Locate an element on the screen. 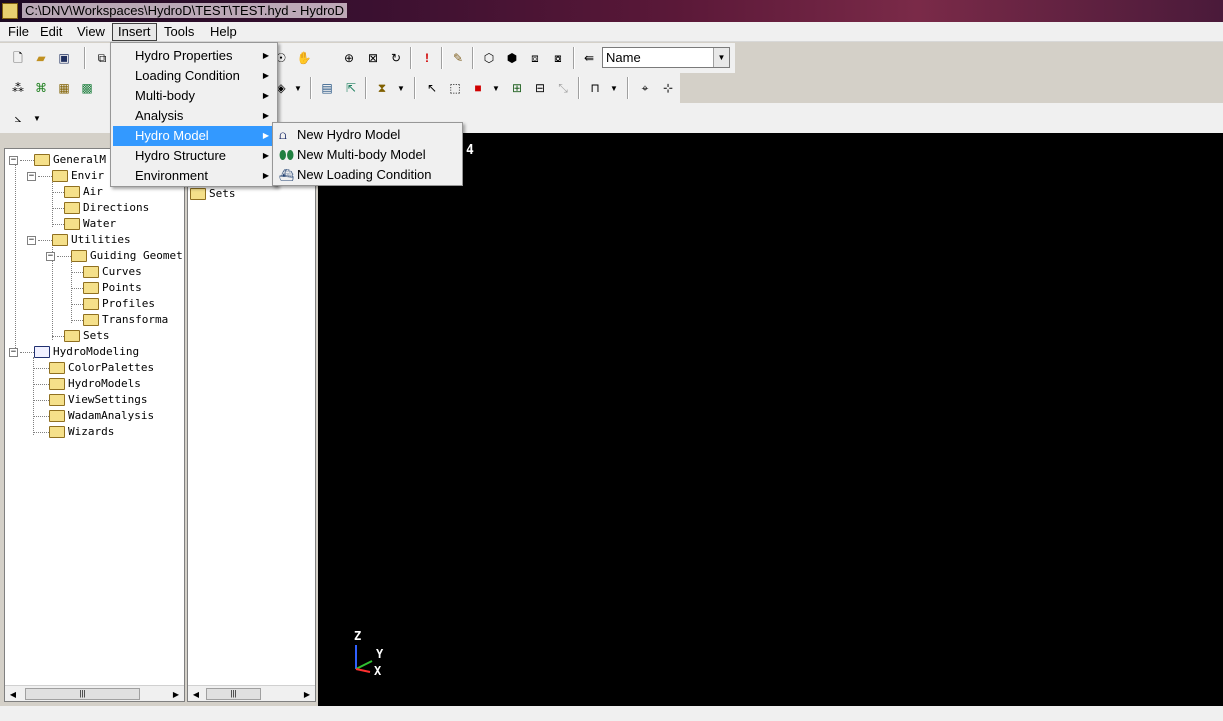  mesh-icon: ⌘ is located at coordinates (41, 88).